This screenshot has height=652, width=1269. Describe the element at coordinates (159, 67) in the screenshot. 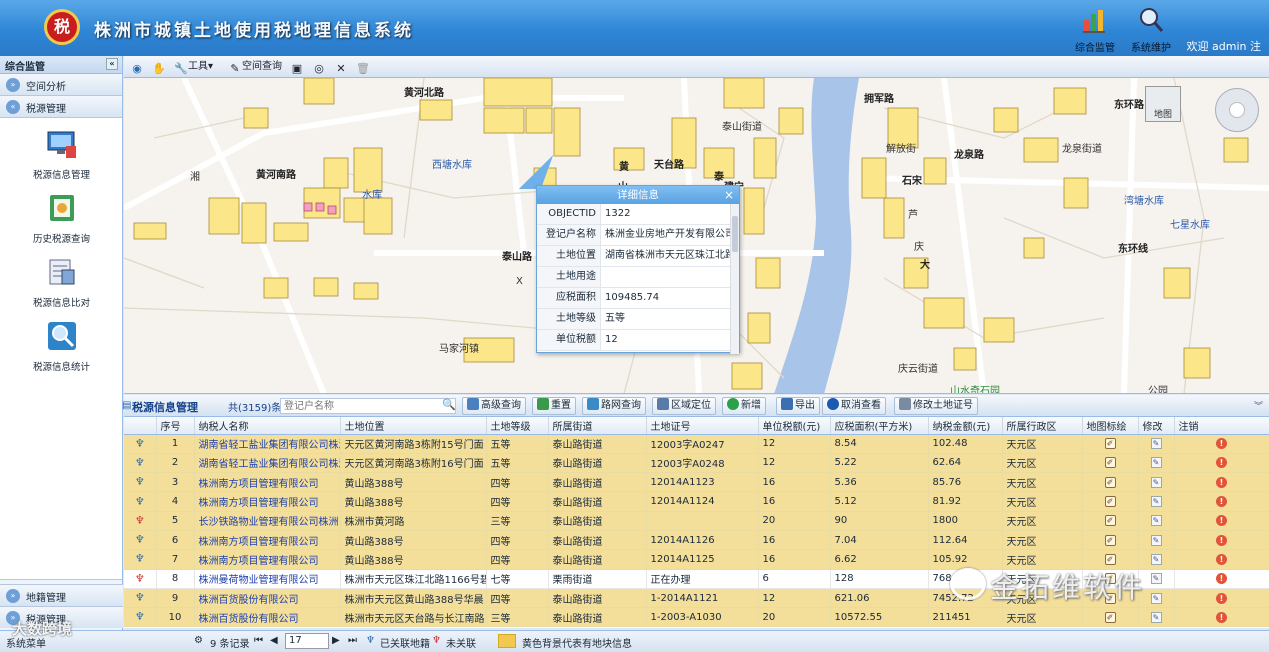

I see `pan-hand-icon: ✋` at that location.